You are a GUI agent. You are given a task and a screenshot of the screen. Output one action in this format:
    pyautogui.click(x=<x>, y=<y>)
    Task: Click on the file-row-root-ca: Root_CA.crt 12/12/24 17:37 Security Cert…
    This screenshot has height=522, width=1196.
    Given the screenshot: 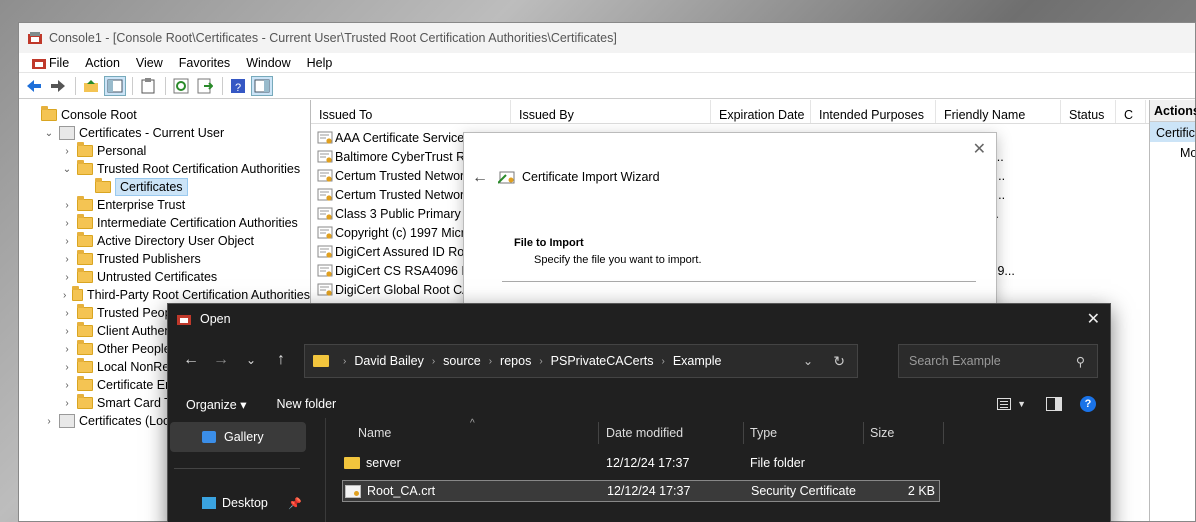 What is the action you would take?
    pyautogui.click(x=641, y=491)
    